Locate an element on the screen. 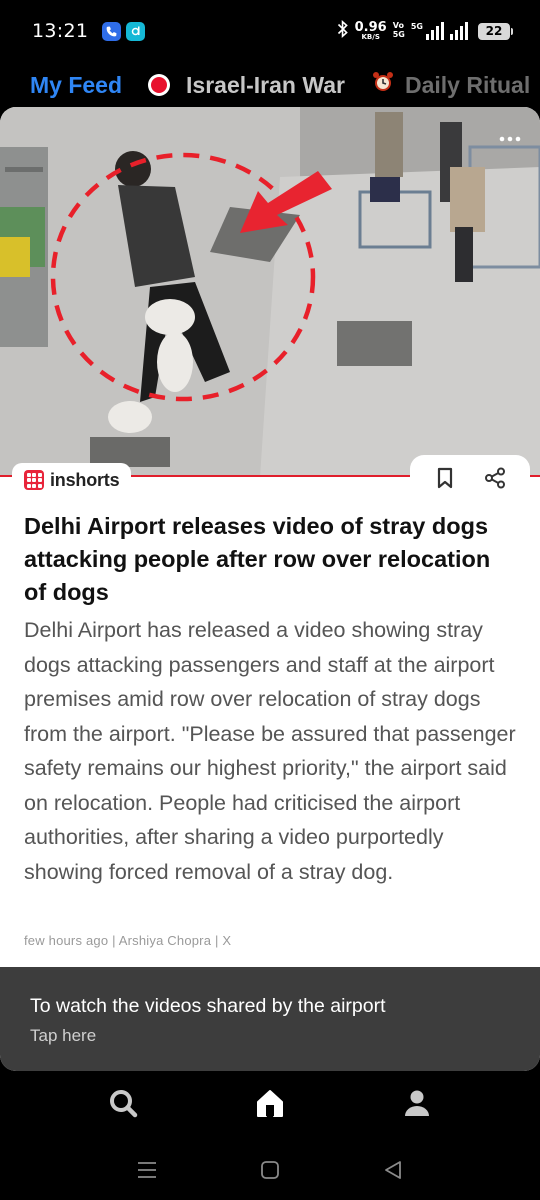  status-bar: 13:21 0.96 KB/S Vo 5G 5G 22 is located at coordinates (270, 31).